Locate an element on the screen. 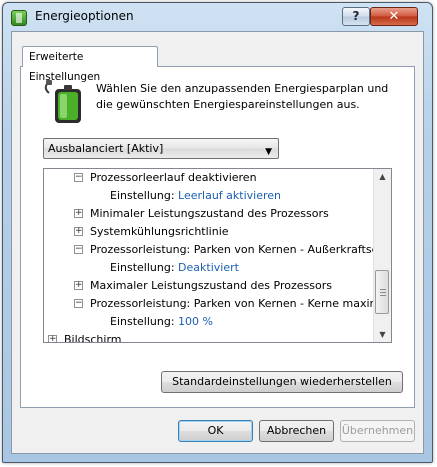 The image size is (437, 467). tree-item-label: Prozessorleerlauf deaktivieren is located at coordinates (173, 177).